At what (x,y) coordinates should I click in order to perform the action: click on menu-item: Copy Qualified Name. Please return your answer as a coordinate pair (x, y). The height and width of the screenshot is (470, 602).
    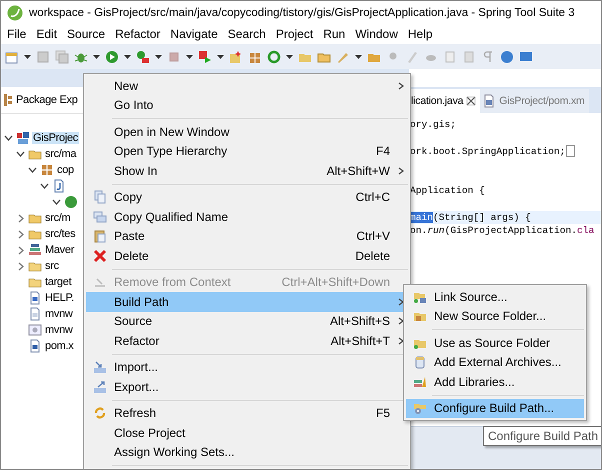
    Looking at the image, I should click on (247, 216).